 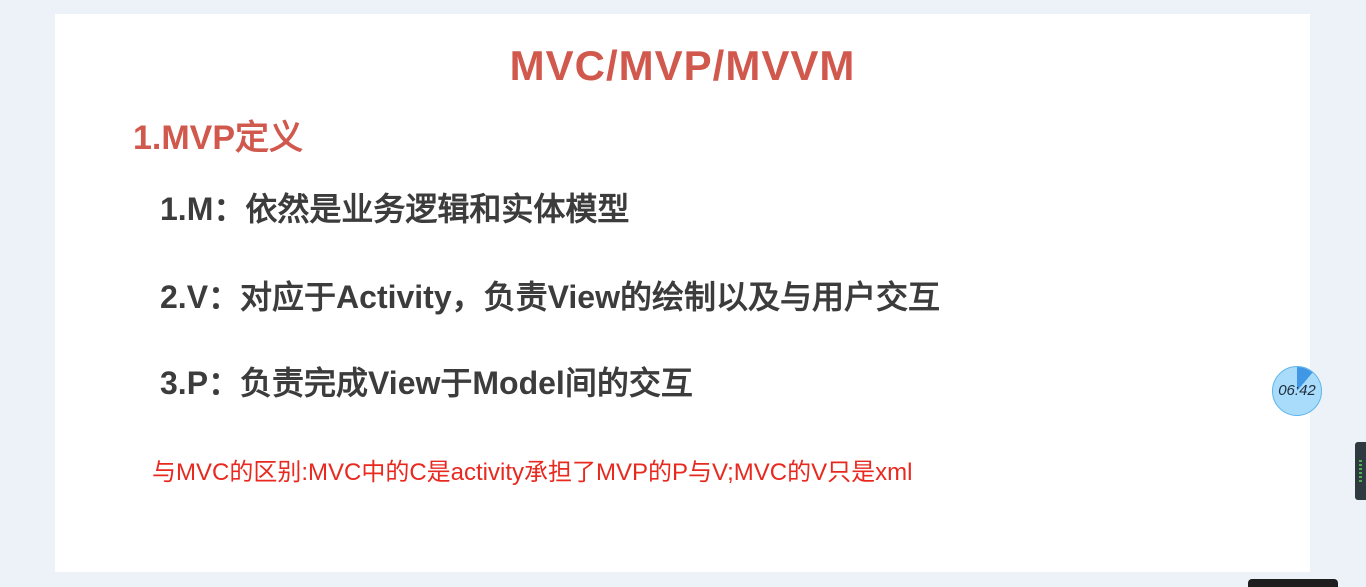 I want to click on timer-time-label: 06:42, so click(x=1297, y=390).